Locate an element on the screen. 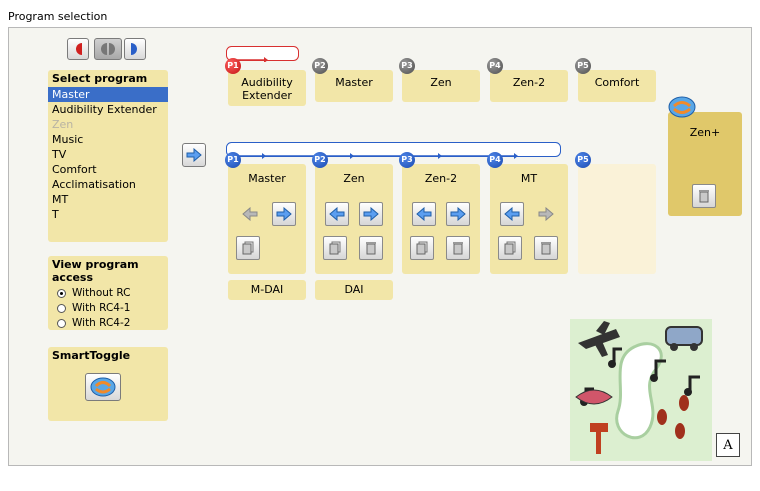 The image size is (760, 491). smarttoggle-button is located at coordinates (103, 387).